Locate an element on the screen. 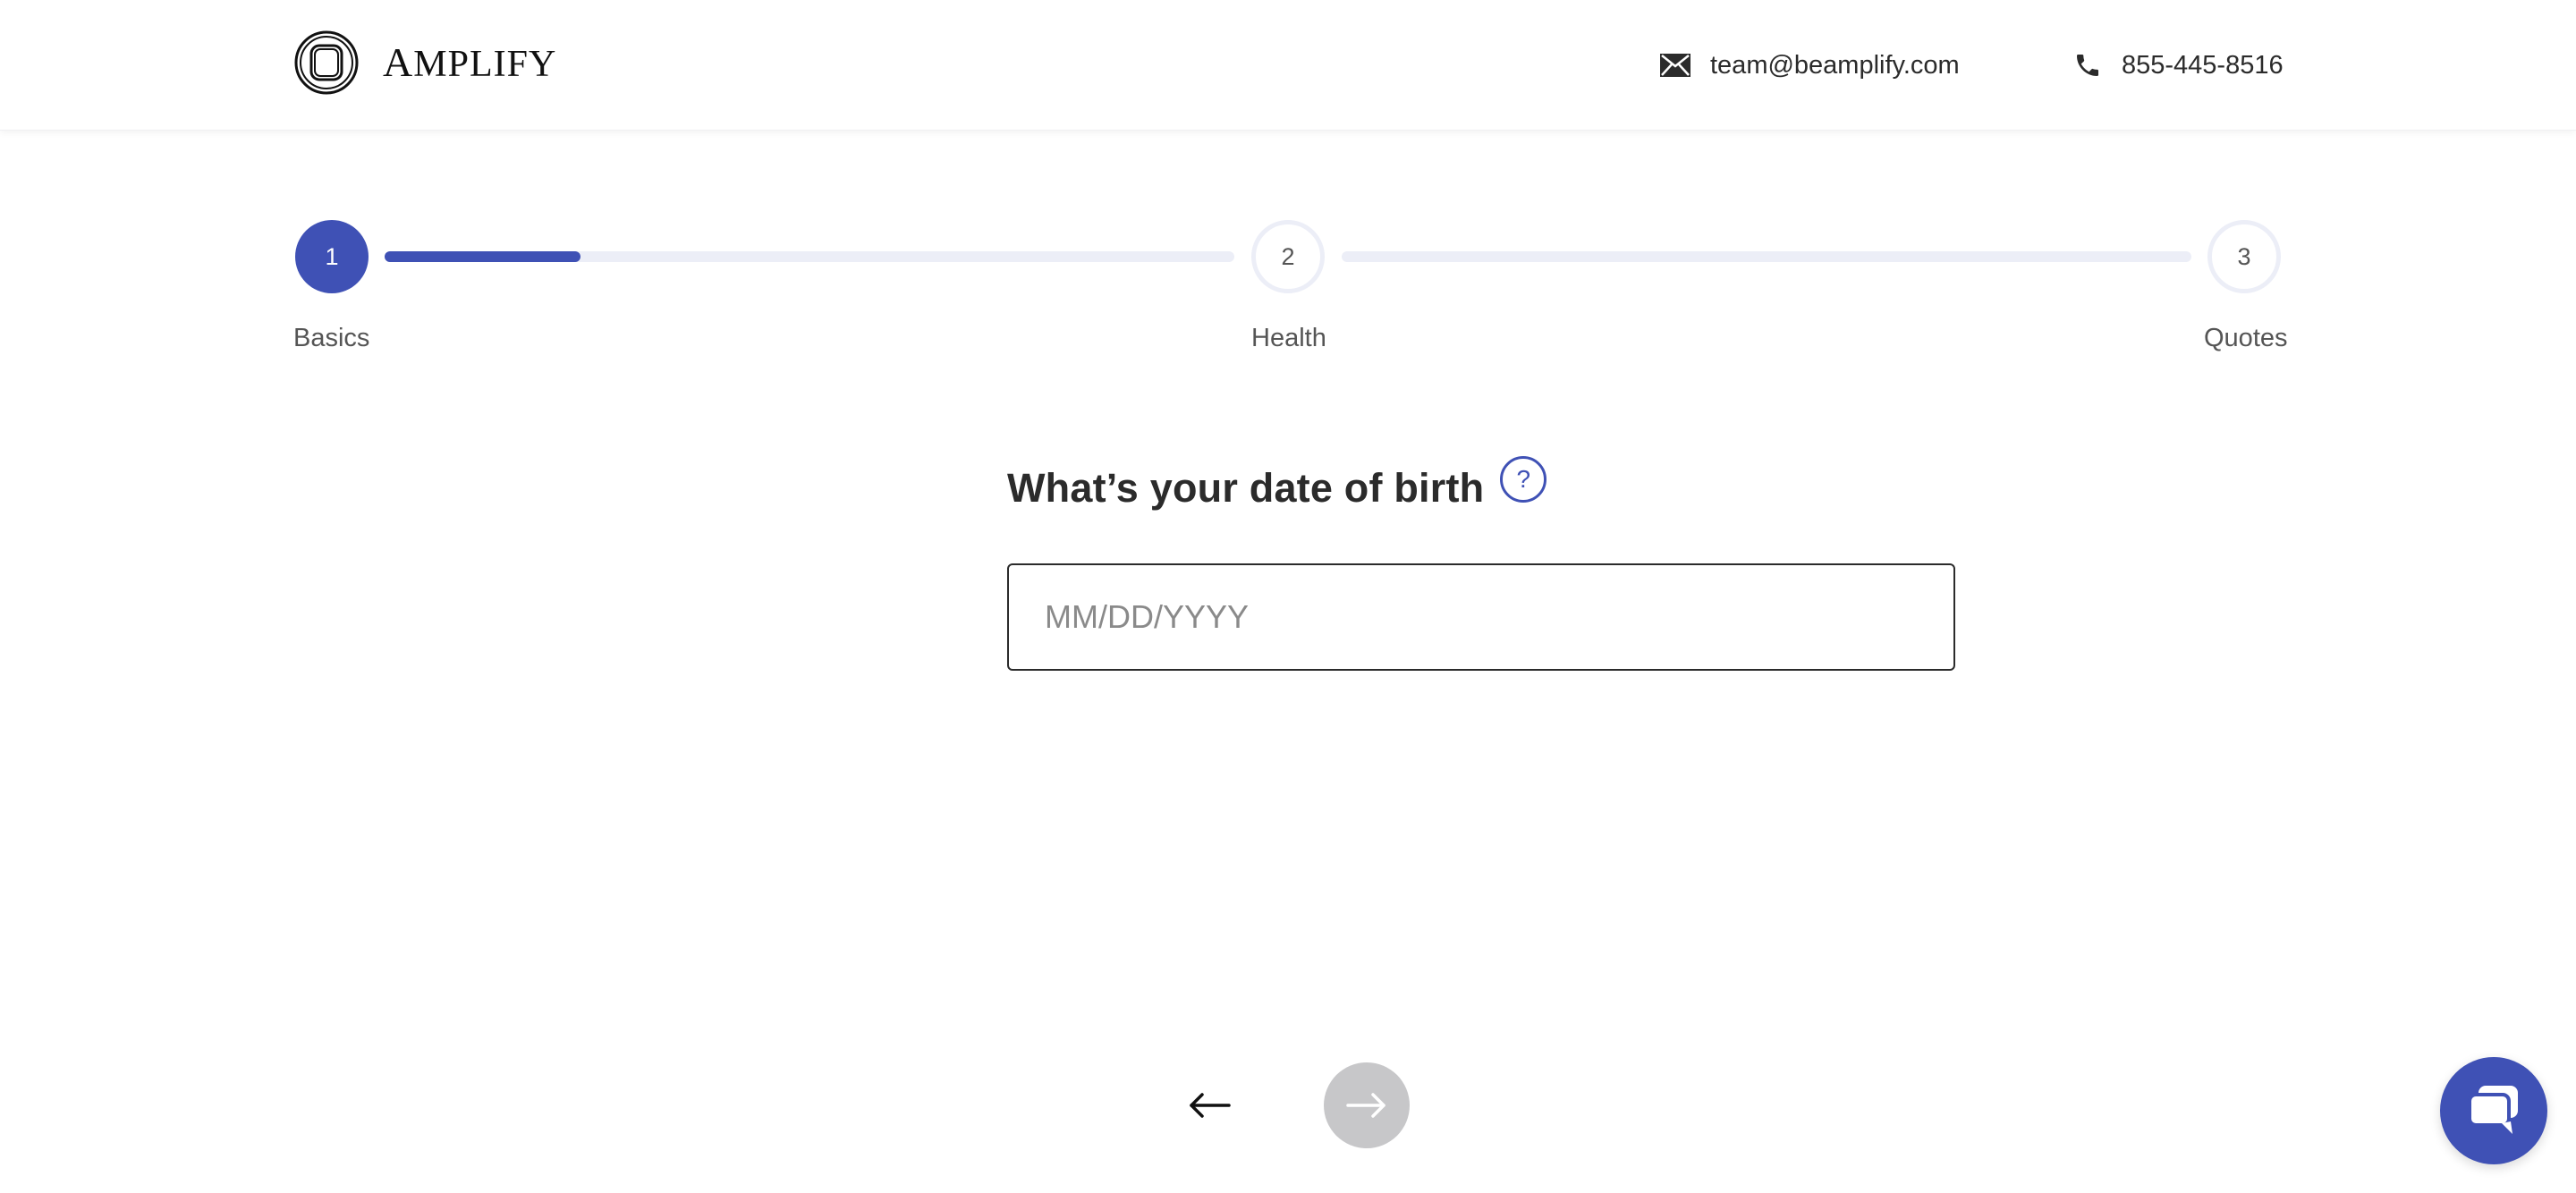 Image resolution: width=2576 pixels, height=1193 pixels. brand-rest: MPLIFY is located at coordinates (485, 64).